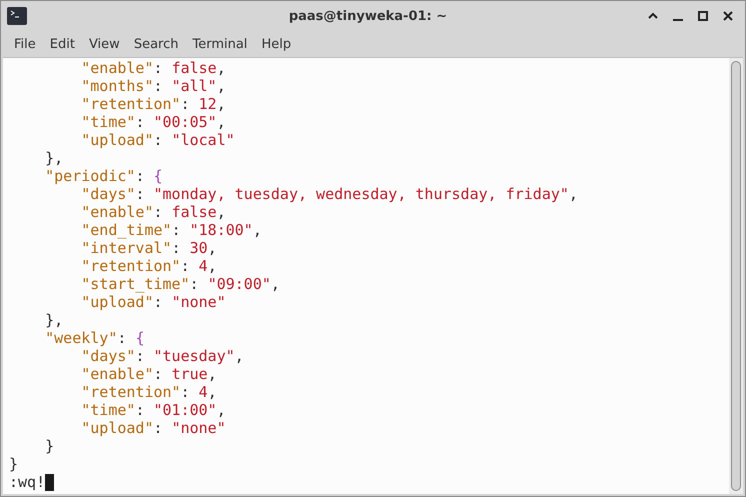 Image resolution: width=746 pixels, height=497 pixels. What do you see at coordinates (329, 194) in the screenshot?
I see `code-line: "days": "monday, tuesday, wednesday, thursday, friday",` at bounding box center [329, 194].